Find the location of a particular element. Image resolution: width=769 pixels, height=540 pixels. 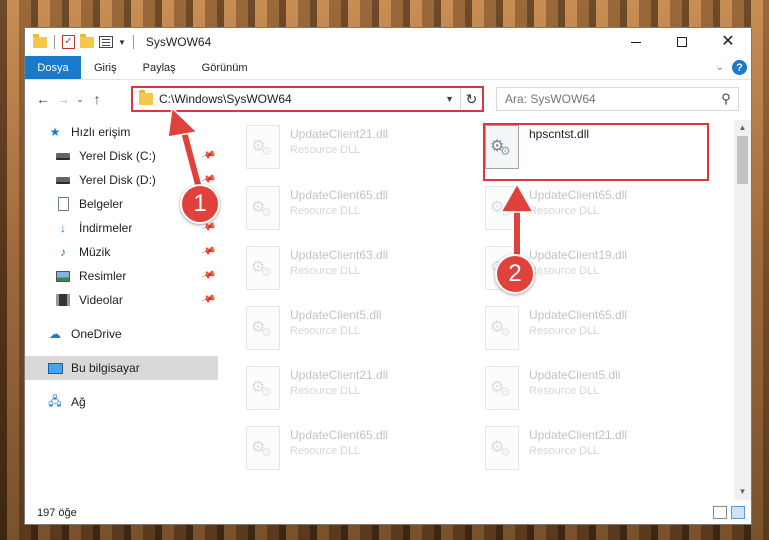

annotation-overlay is located at coordinates (351, 186).